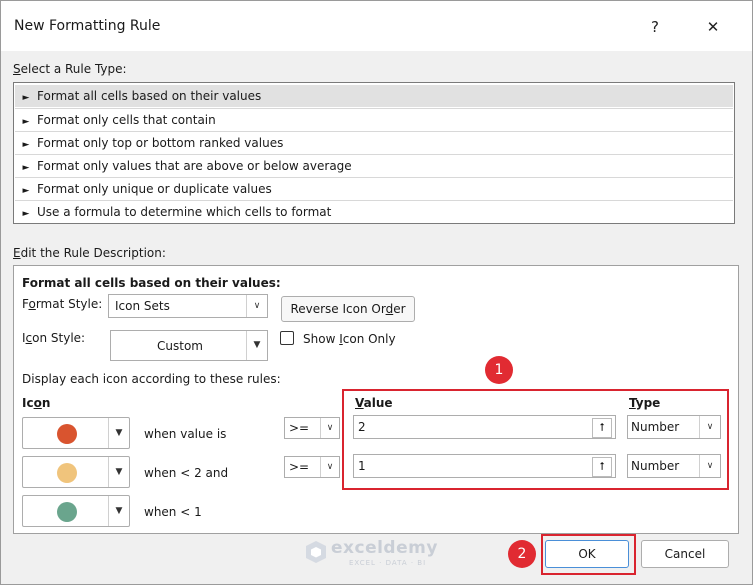 The height and width of the screenshot is (585, 753). What do you see at coordinates (655, 27) in the screenshot?
I see `help-button: ?` at bounding box center [655, 27].